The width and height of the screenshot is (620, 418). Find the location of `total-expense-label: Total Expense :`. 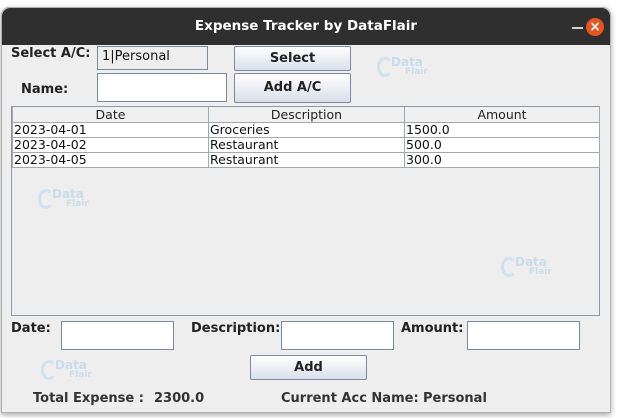

total-expense-label: Total Expense : is located at coordinates (88, 398).